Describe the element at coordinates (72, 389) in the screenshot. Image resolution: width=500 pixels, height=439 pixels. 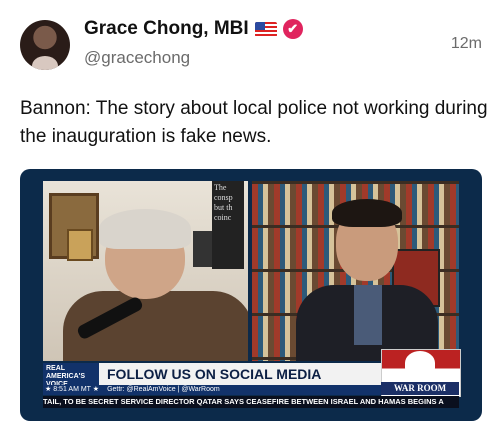
I see `broadcast-time: ★ 8:51 AM MT ★` at that location.